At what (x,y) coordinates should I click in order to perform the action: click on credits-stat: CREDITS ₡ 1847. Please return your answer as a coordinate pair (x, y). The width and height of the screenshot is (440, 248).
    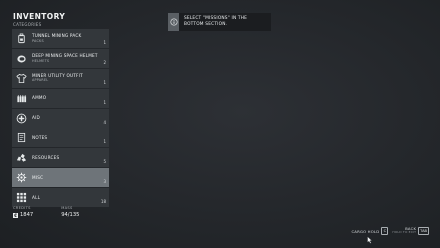
    Looking at the image, I should click on (23, 212).